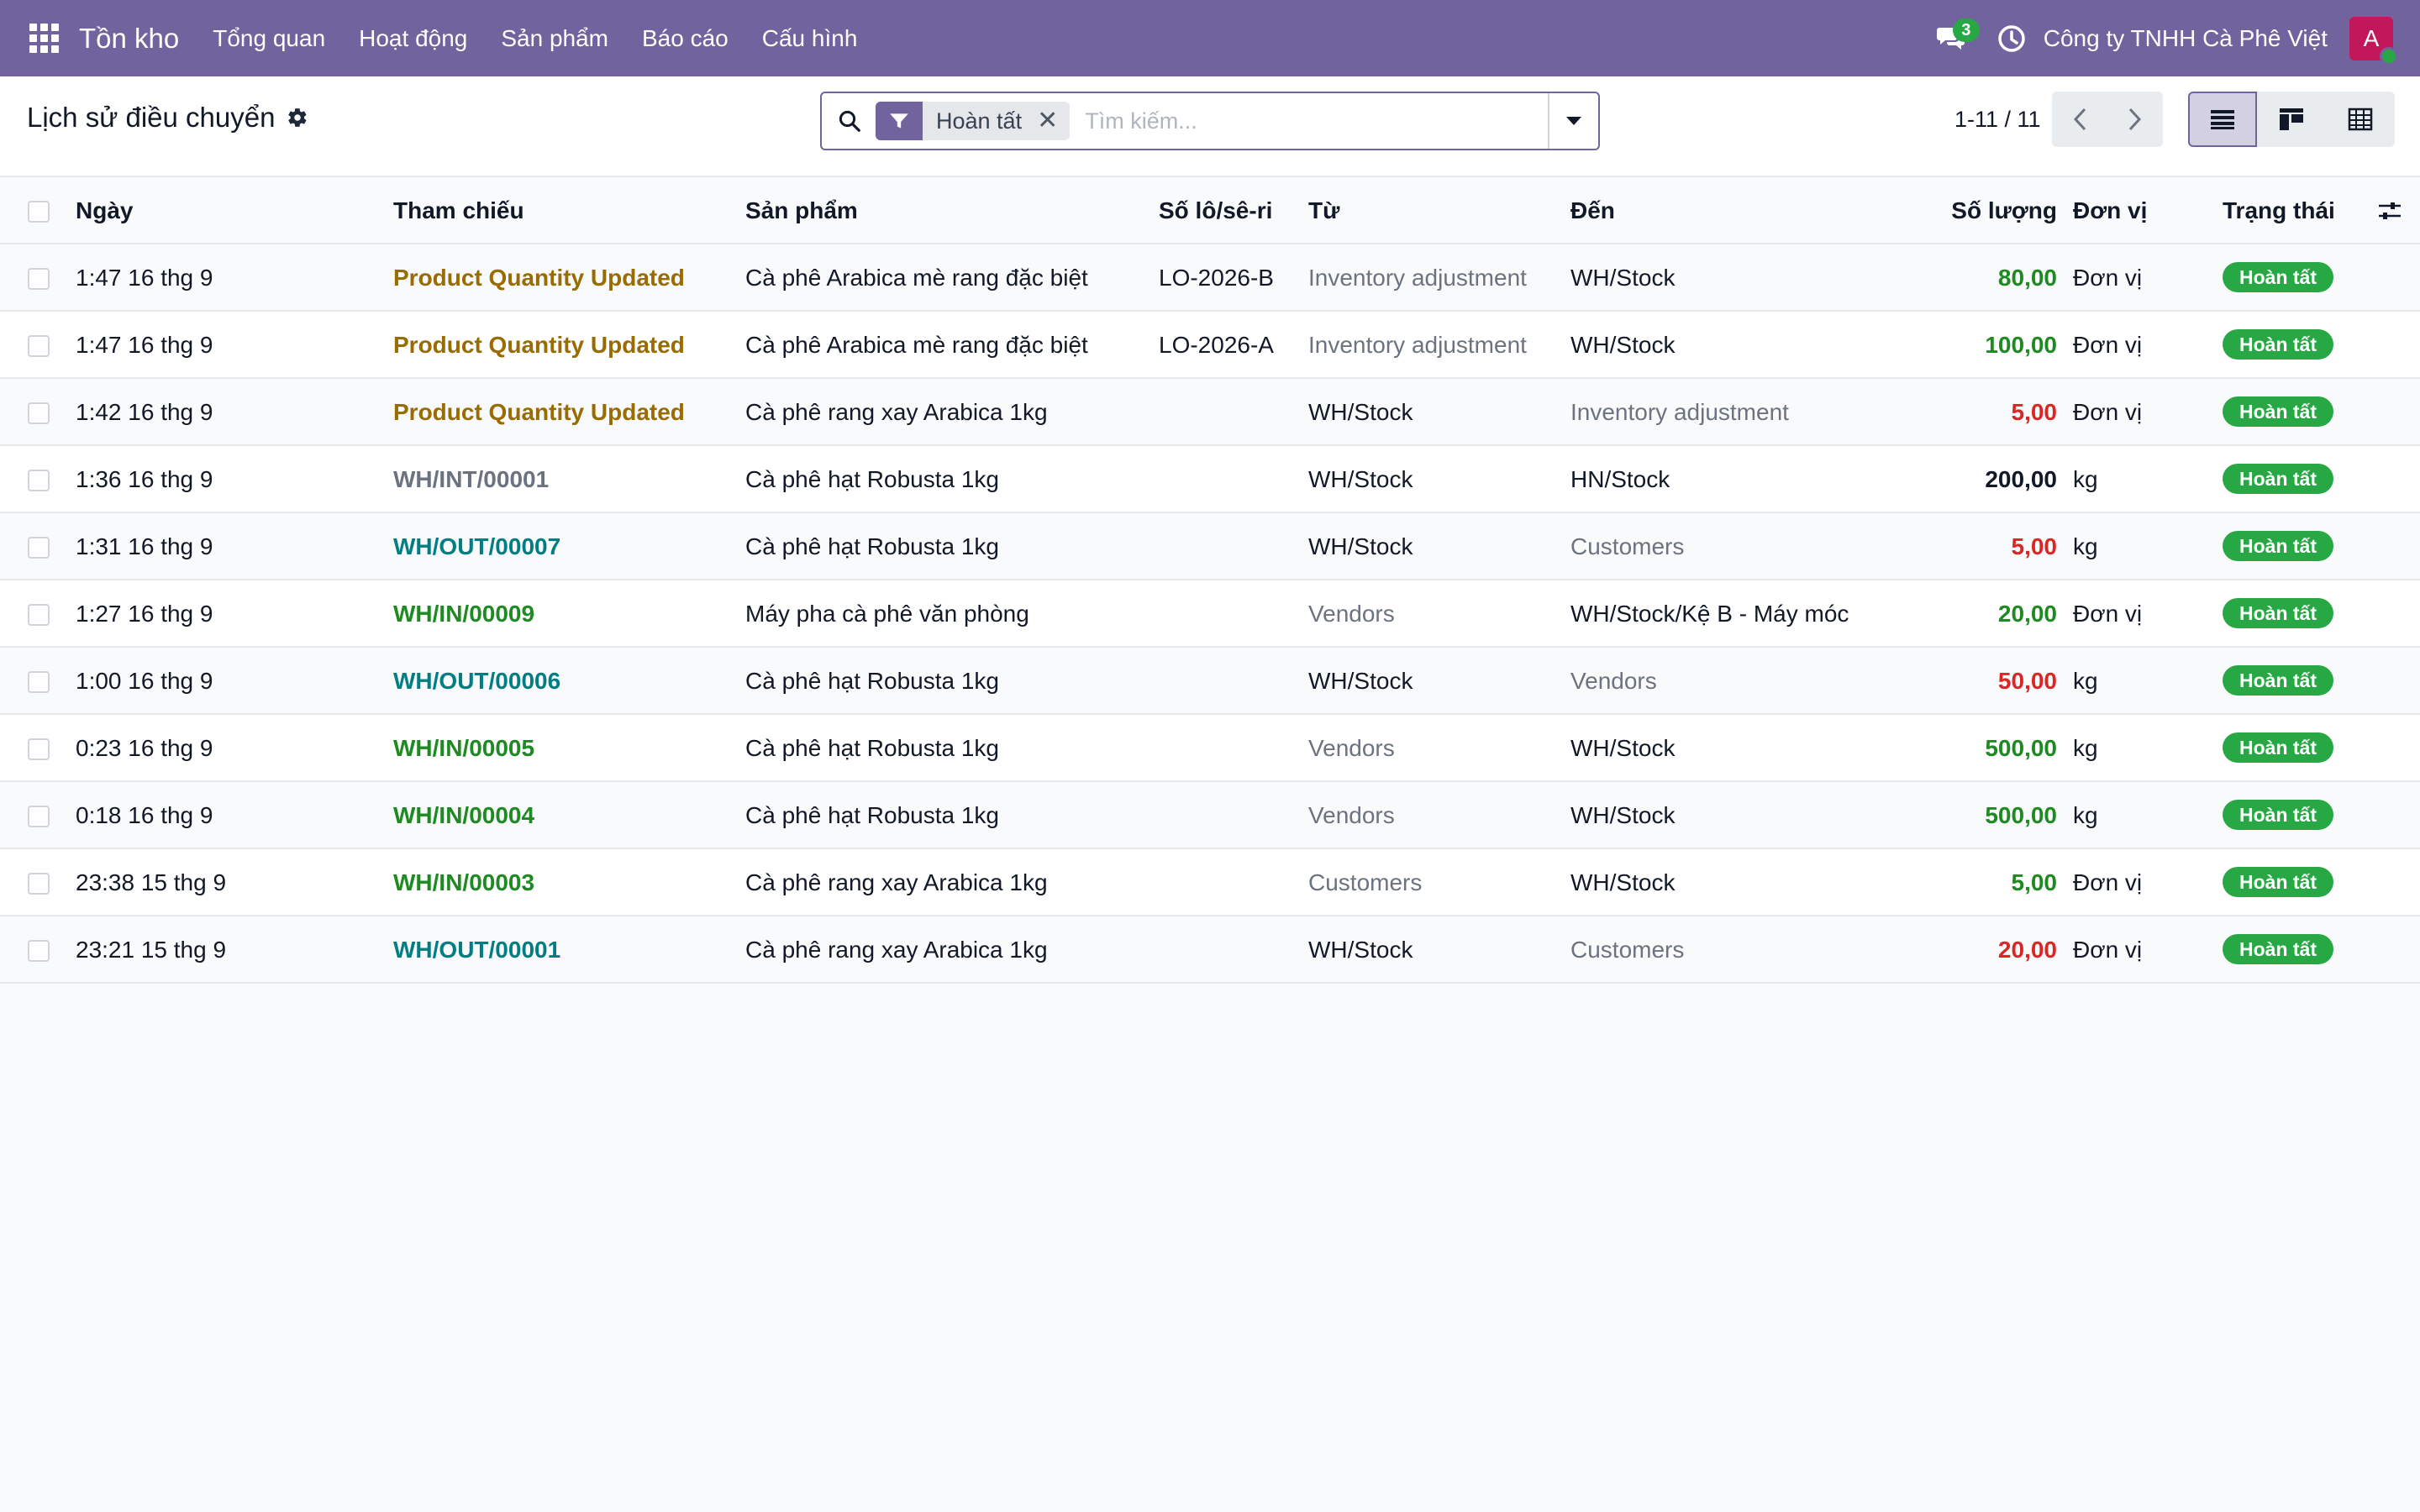 This screenshot has width=2420, height=1512. I want to click on column-header-quantity: Số lượng, so click(2004, 210).